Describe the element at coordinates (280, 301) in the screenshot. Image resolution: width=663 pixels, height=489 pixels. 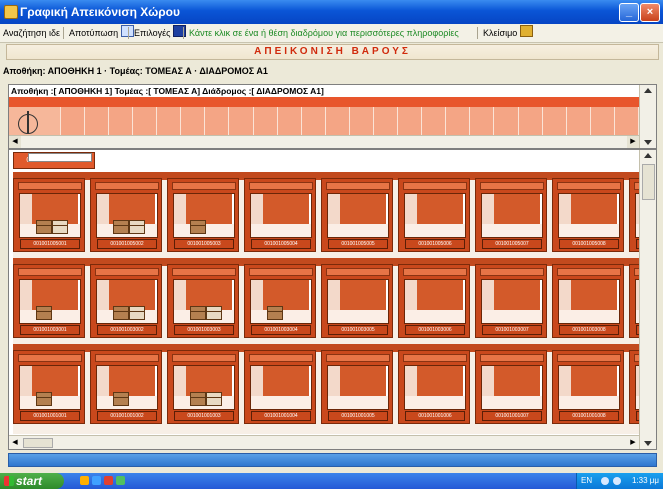
I see `rack-cell: 001001003004` at that location.